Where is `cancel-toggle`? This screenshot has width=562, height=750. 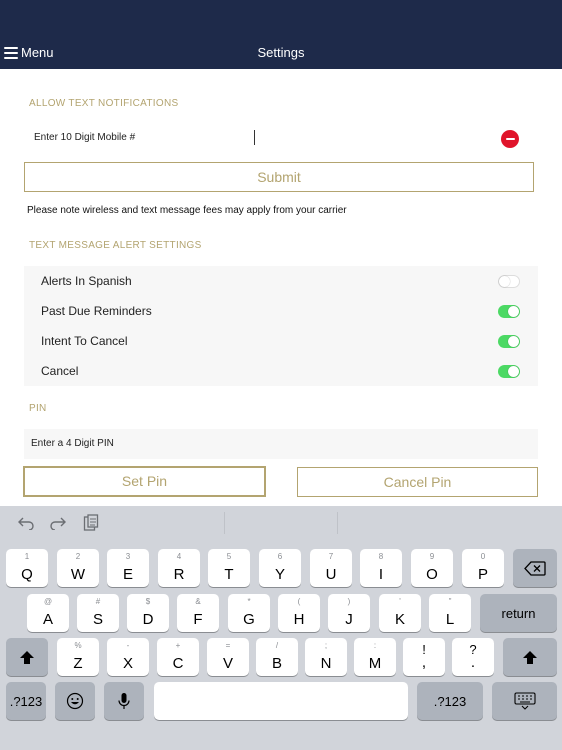 cancel-toggle is located at coordinates (509, 371).